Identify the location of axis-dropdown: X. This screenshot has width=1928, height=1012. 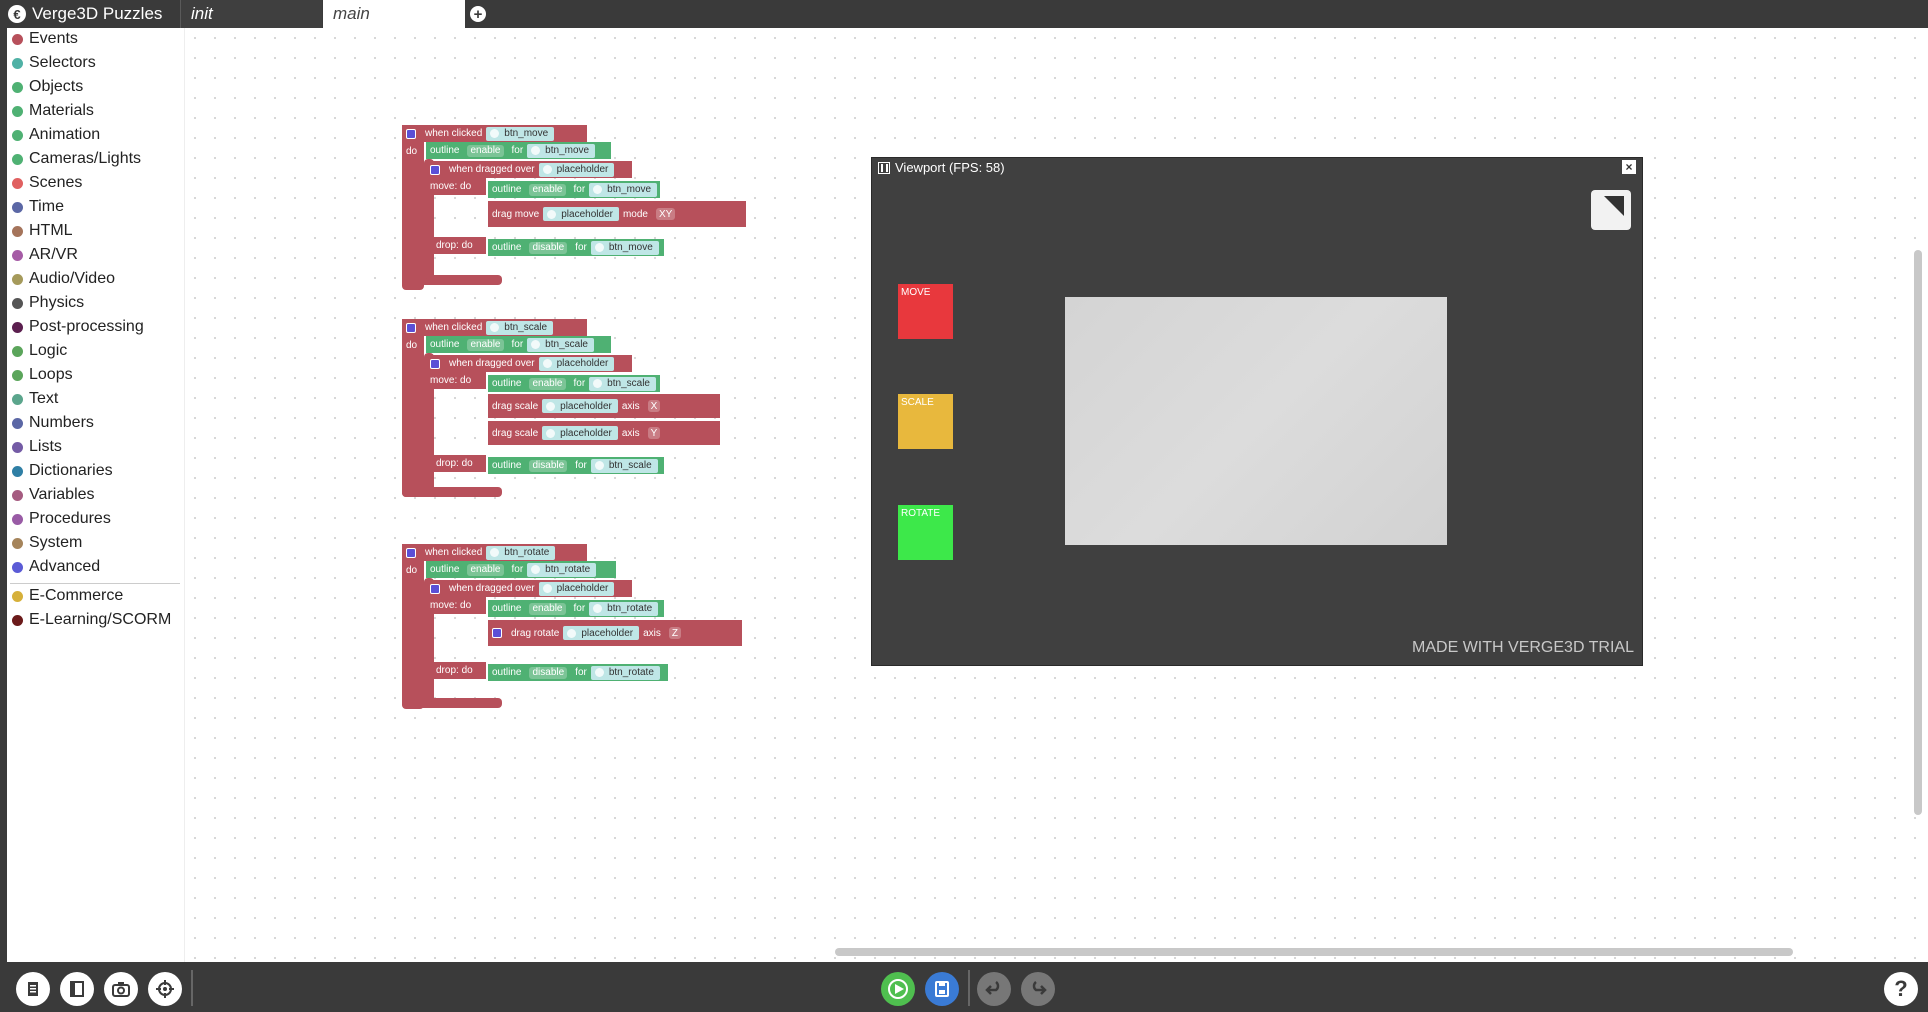
(654, 406).